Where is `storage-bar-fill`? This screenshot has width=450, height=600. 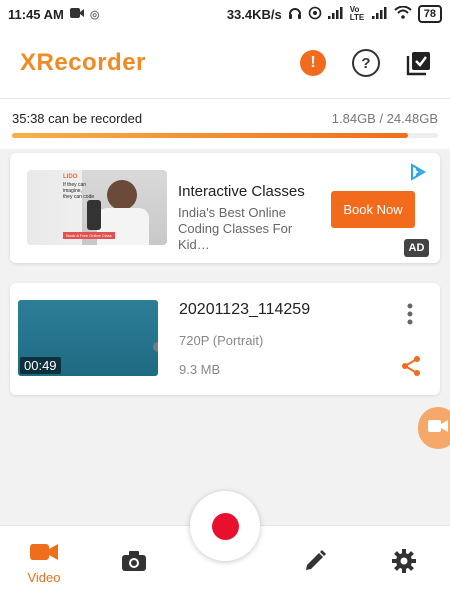
storage-bar-fill is located at coordinates (210, 135).